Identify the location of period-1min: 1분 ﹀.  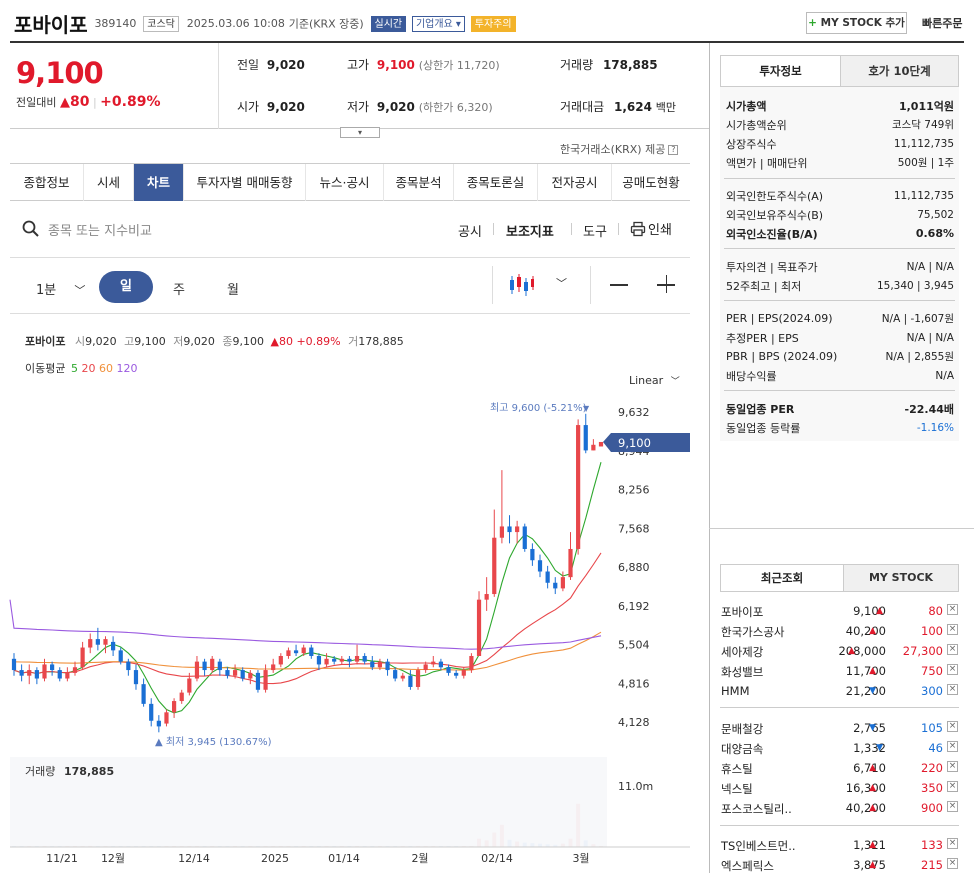
(60, 288).